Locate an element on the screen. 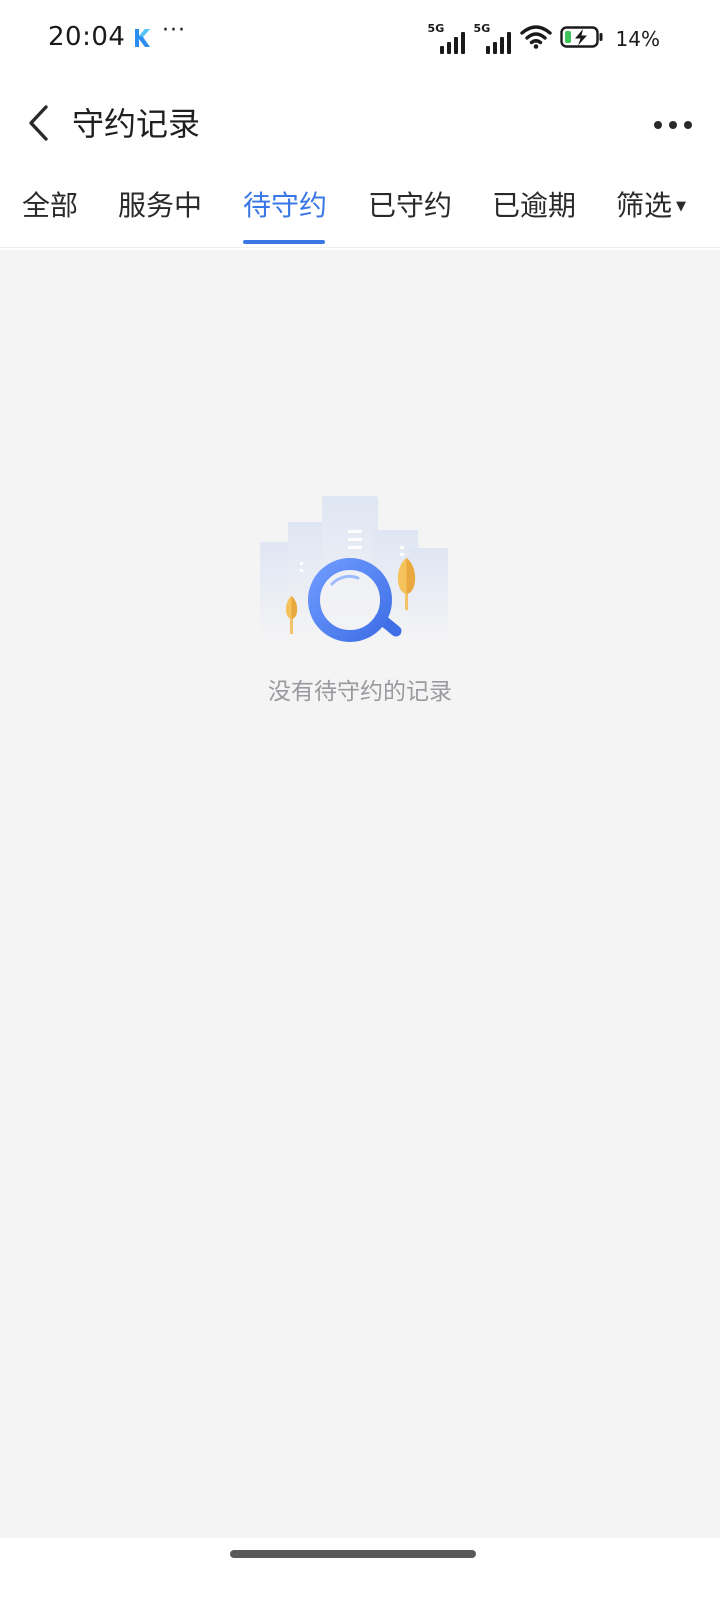  empty-state-message: 没有待守约的记录 is located at coordinates (360, 692).